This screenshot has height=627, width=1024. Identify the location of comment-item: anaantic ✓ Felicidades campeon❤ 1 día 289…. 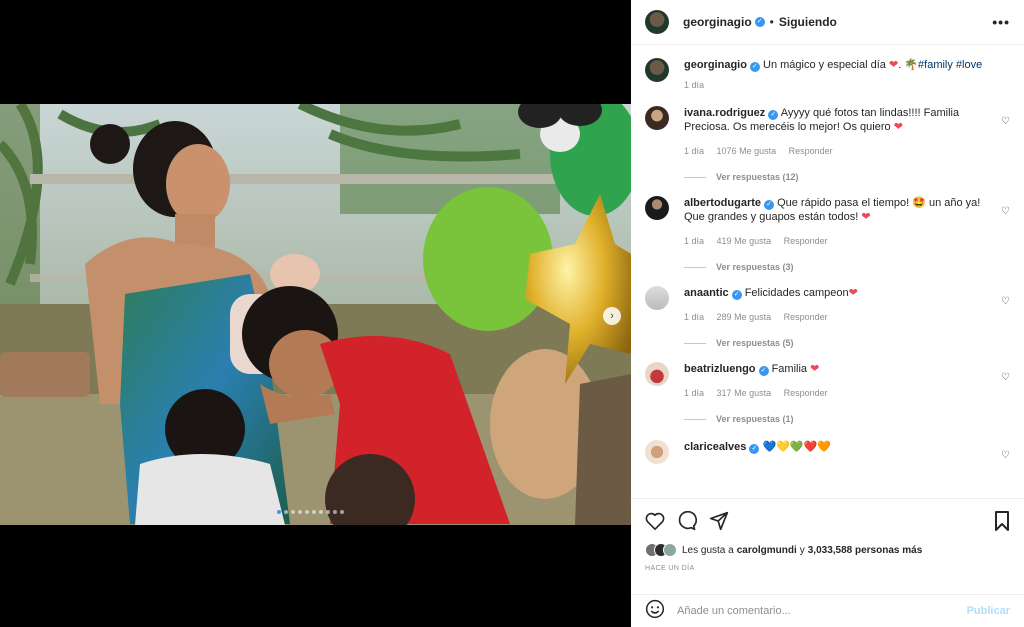
(827, 317).